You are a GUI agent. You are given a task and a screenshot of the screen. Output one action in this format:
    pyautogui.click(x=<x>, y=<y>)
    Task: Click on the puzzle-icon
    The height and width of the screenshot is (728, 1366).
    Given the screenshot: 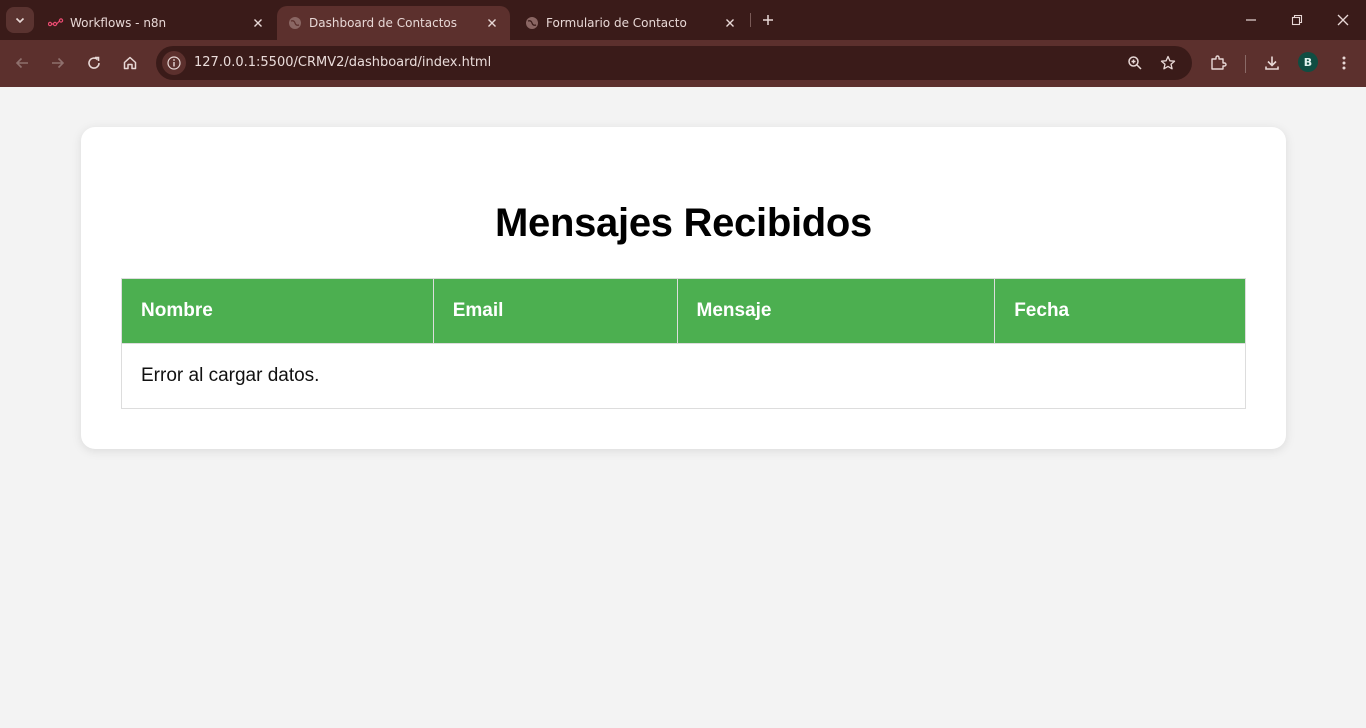 What is the action you would take?
    pyautogui.click(x=1219, y=62)
    